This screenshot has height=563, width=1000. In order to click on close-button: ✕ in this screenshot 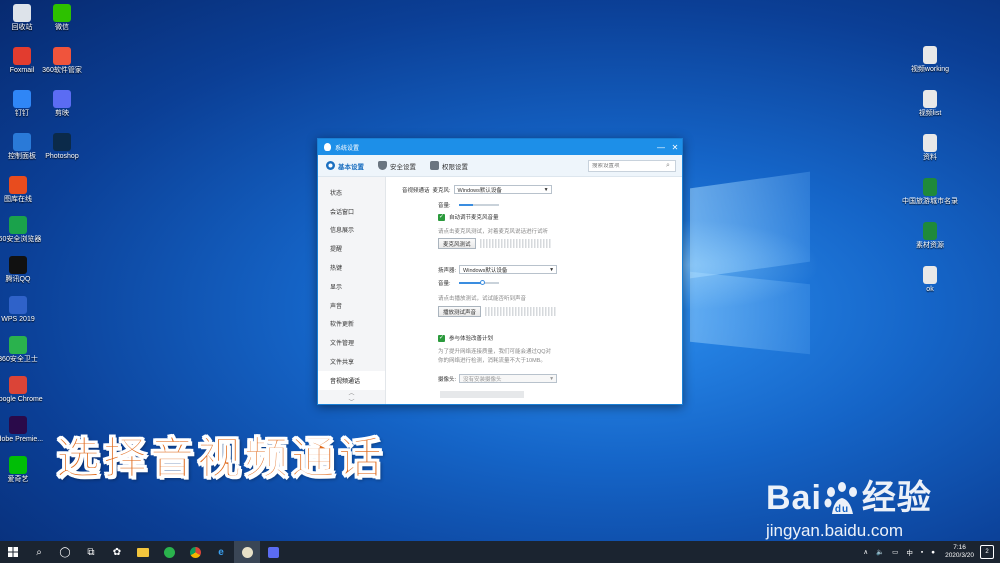, I will do `click(675, 147)`.